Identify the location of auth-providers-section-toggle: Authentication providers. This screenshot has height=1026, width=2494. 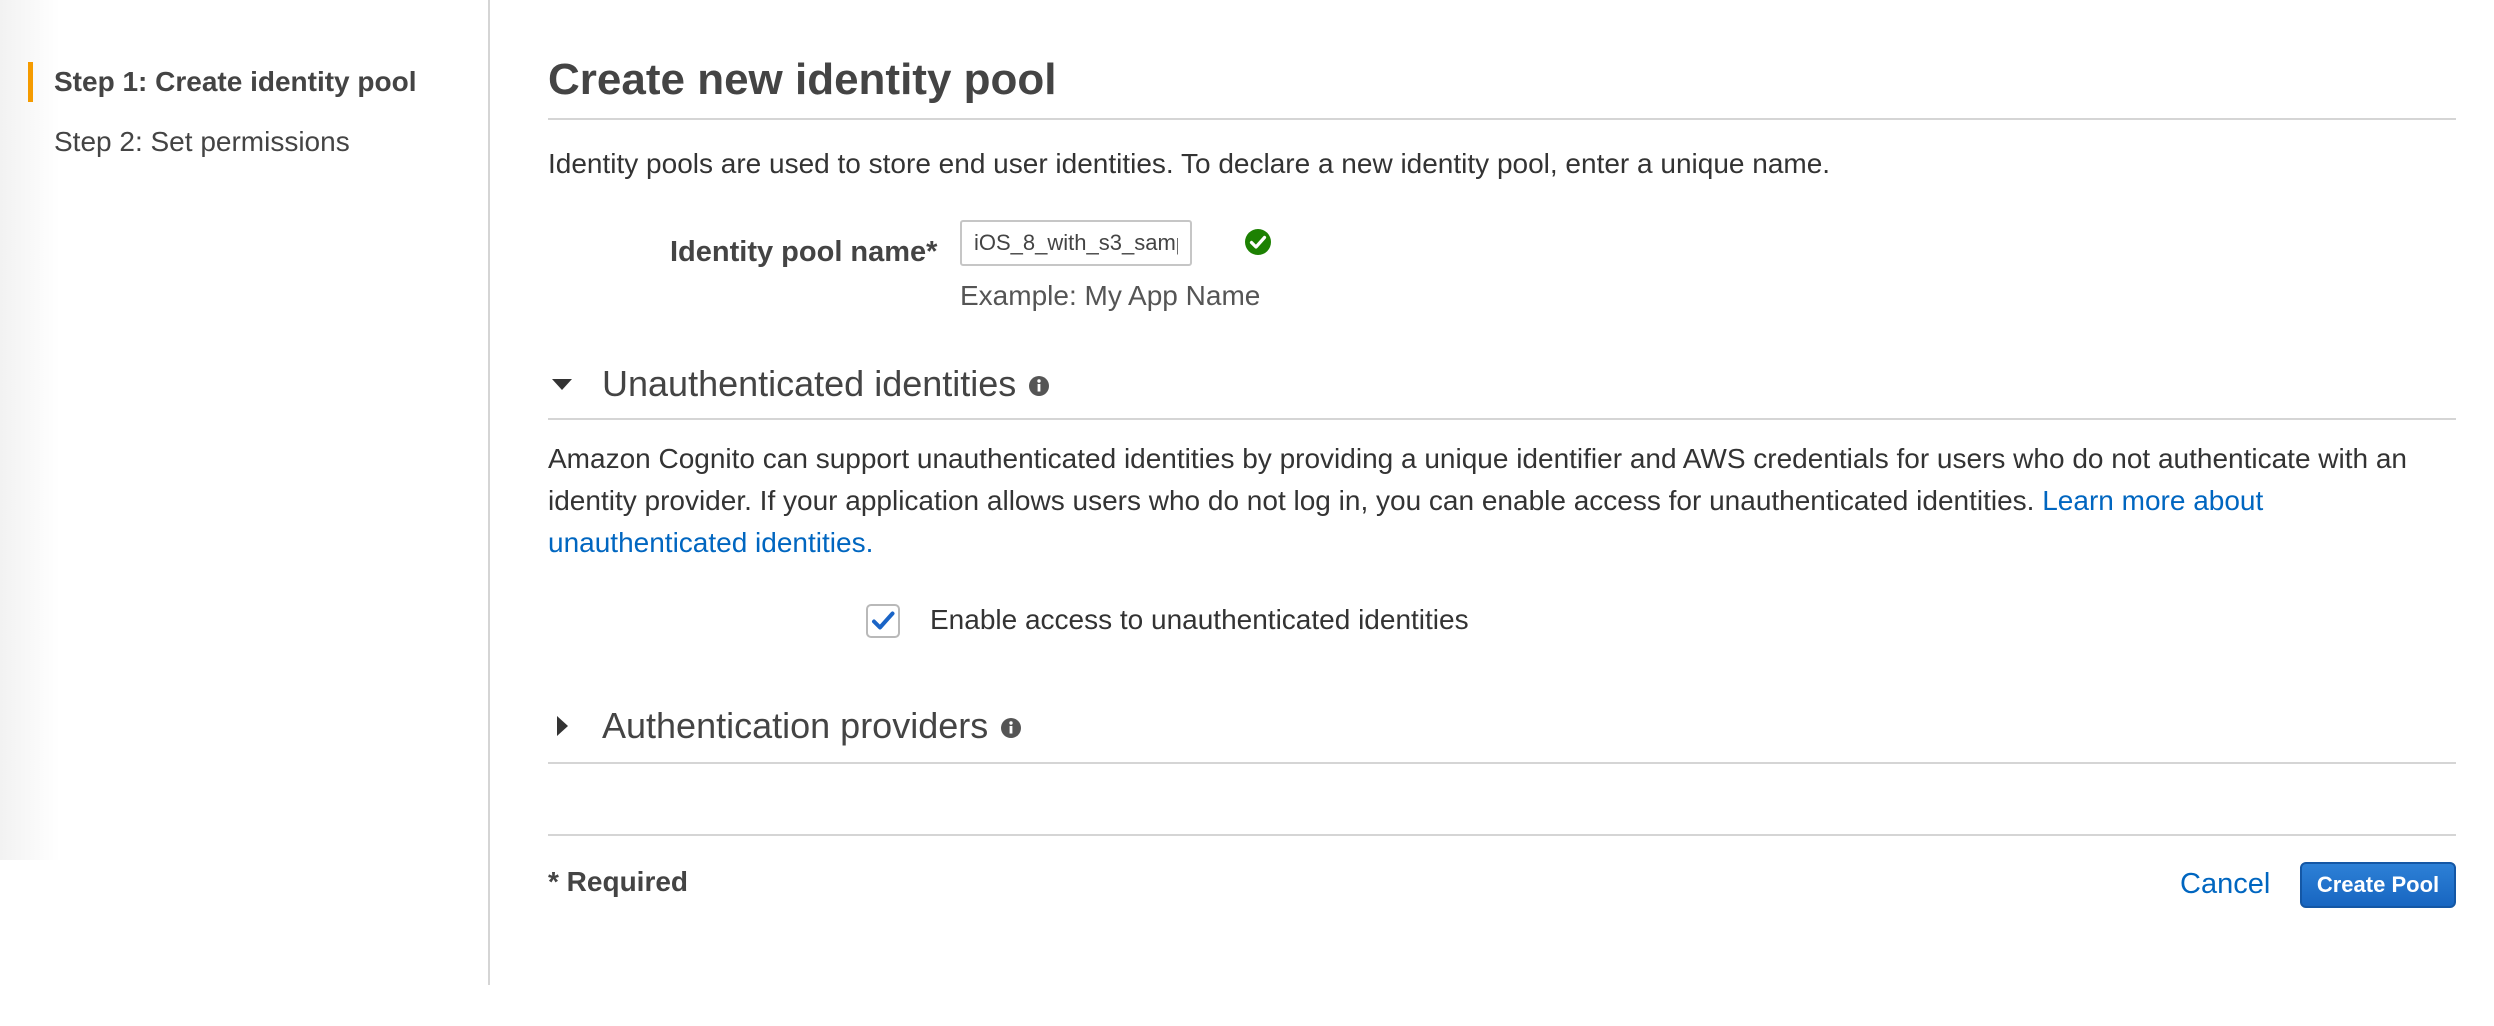
(785, 726).